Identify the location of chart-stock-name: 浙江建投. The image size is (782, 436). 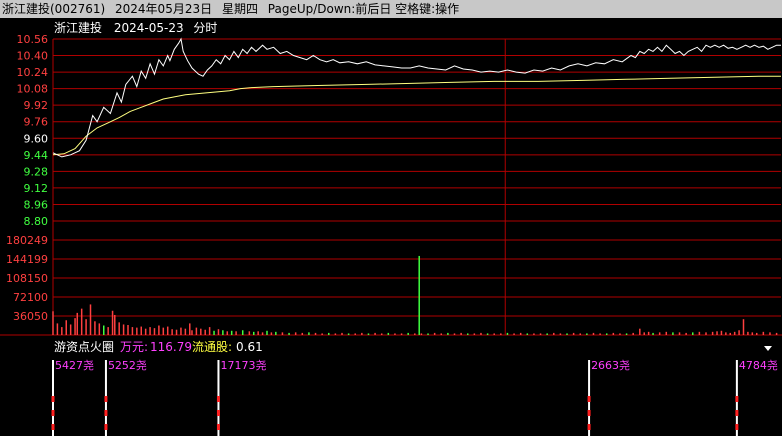
(78, 27).